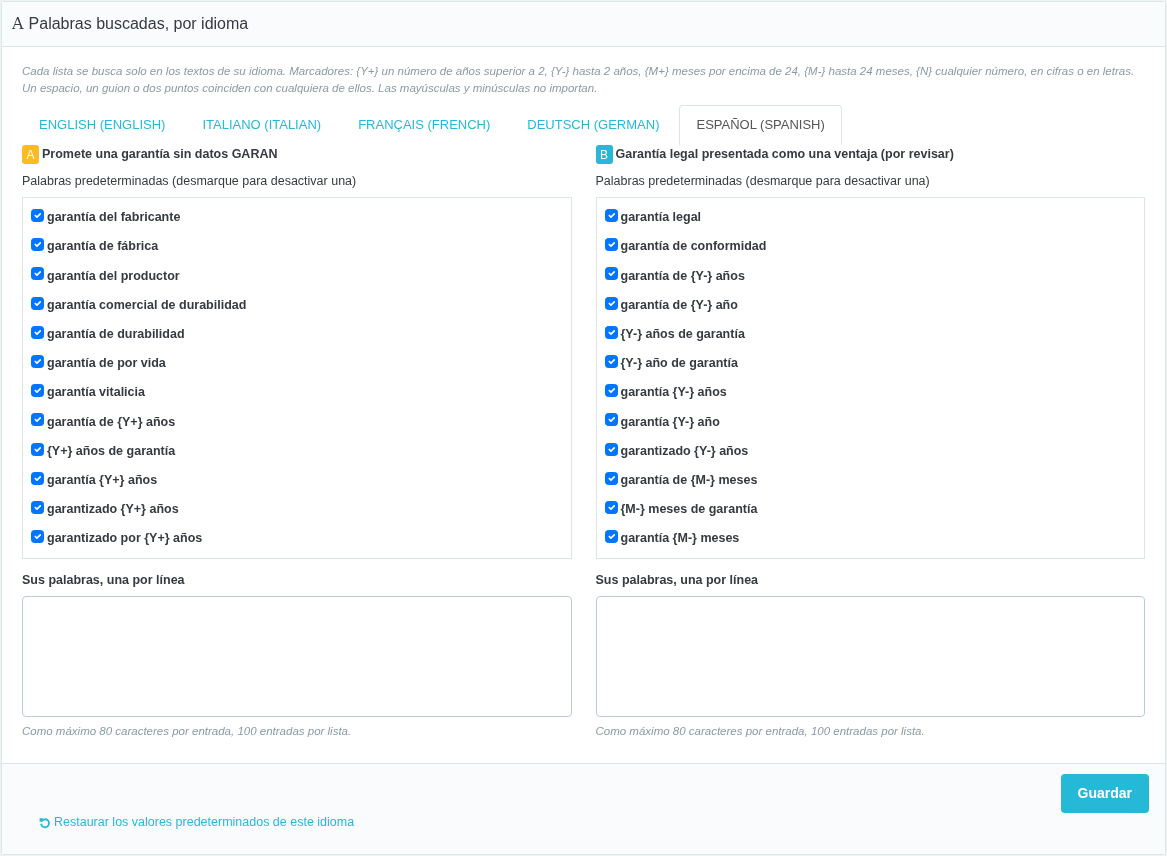 This screenshot has width=1167, height=856. I want to click on language-tab: FRANÇAIS (FRENCH), so click(424, 125).